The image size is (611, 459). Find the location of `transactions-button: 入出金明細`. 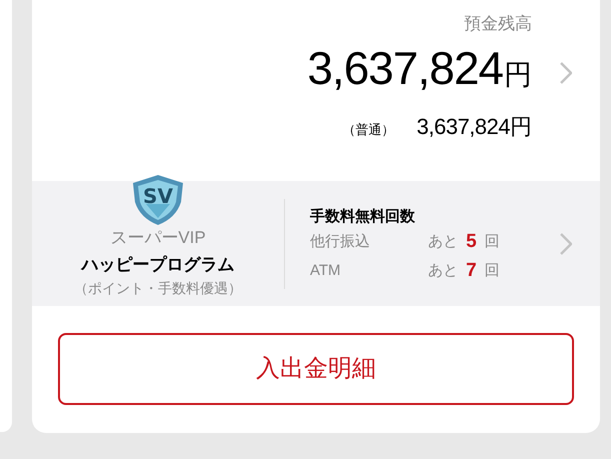

transactions-button: 入出金明細 is located at coordinates (316, 368).